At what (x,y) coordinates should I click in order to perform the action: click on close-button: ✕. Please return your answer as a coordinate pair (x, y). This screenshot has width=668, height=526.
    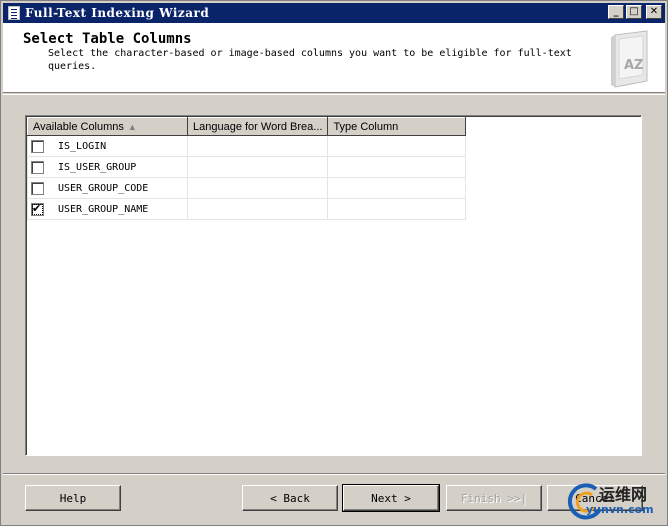
    Looking at the image, I should click on (654, 12).